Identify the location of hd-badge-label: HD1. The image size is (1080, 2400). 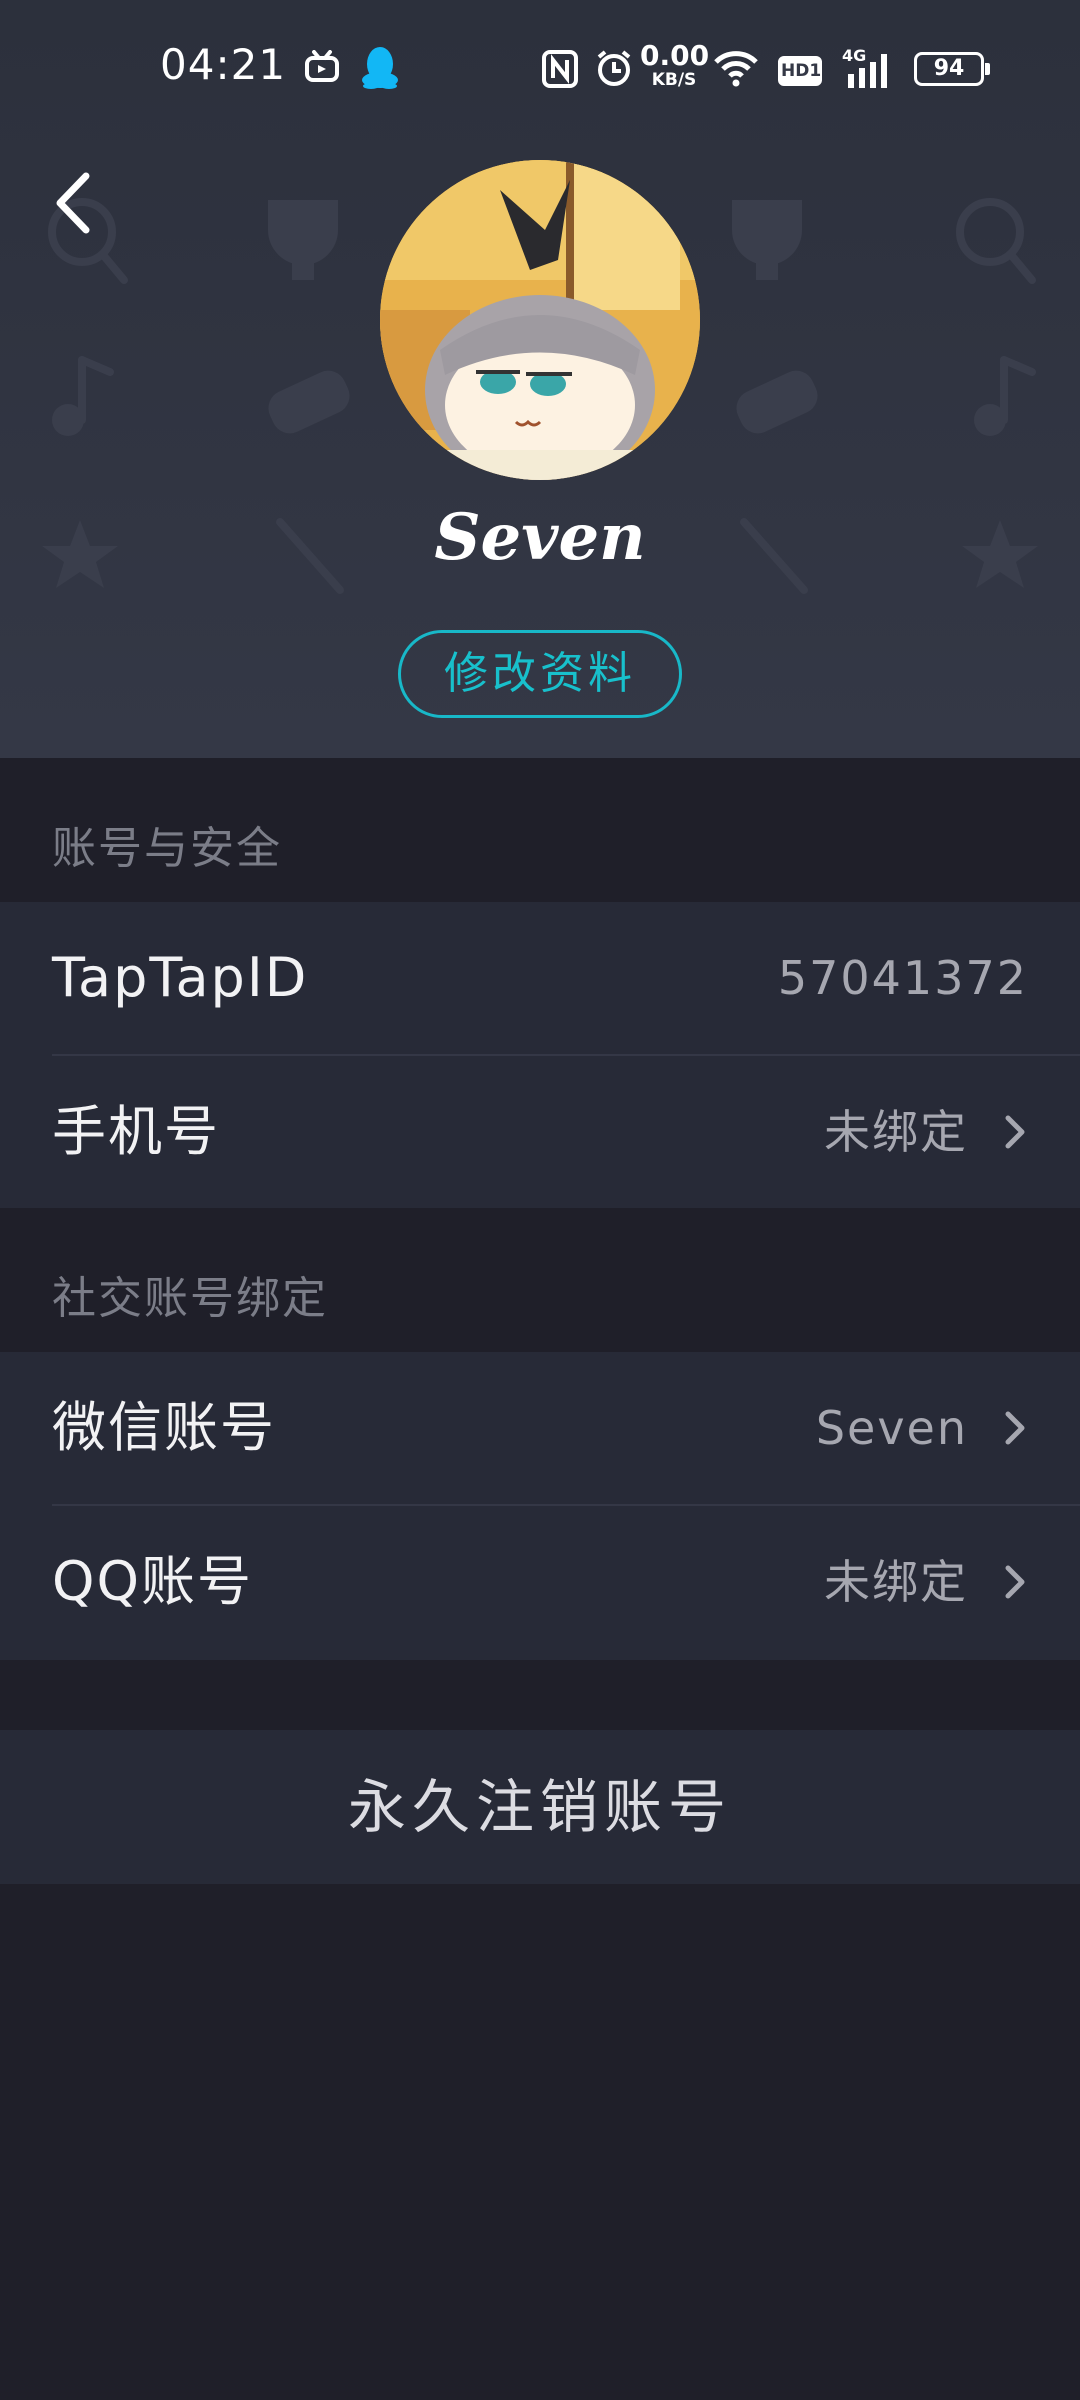
(801, 71).